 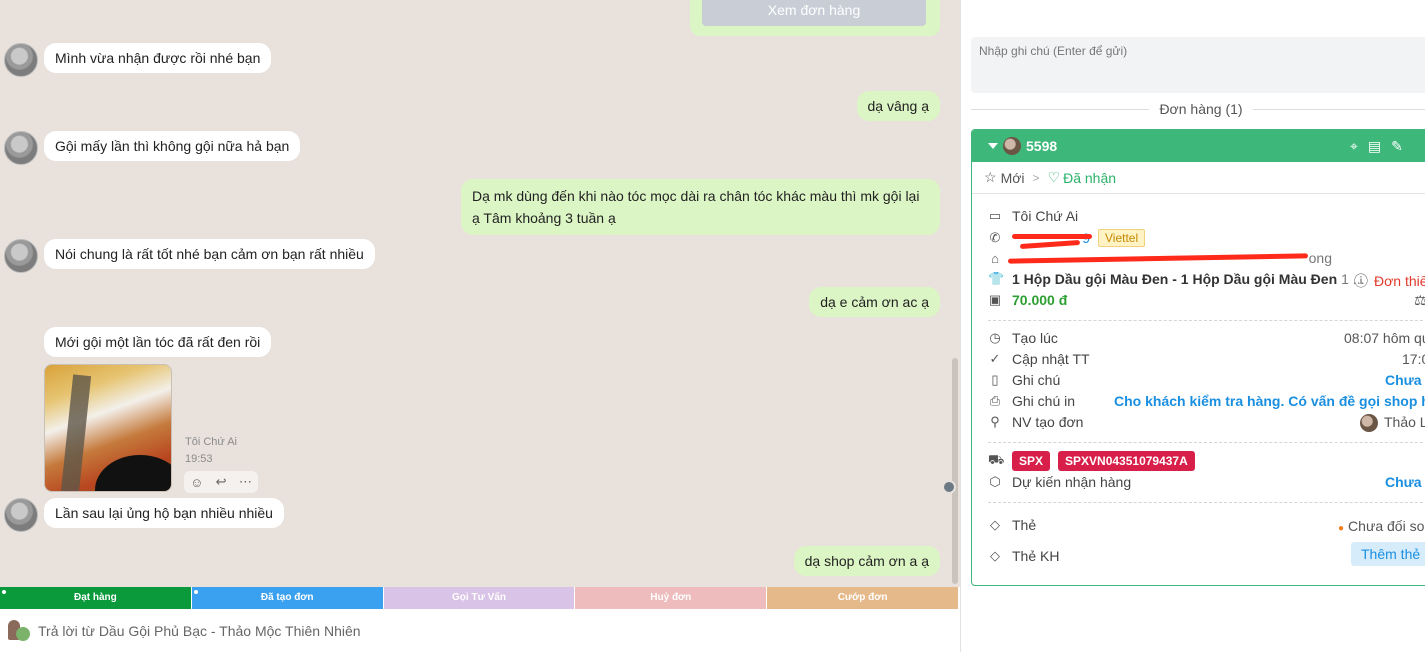 I want to click on weight: ⚖0, so click(x=1419, y=300).